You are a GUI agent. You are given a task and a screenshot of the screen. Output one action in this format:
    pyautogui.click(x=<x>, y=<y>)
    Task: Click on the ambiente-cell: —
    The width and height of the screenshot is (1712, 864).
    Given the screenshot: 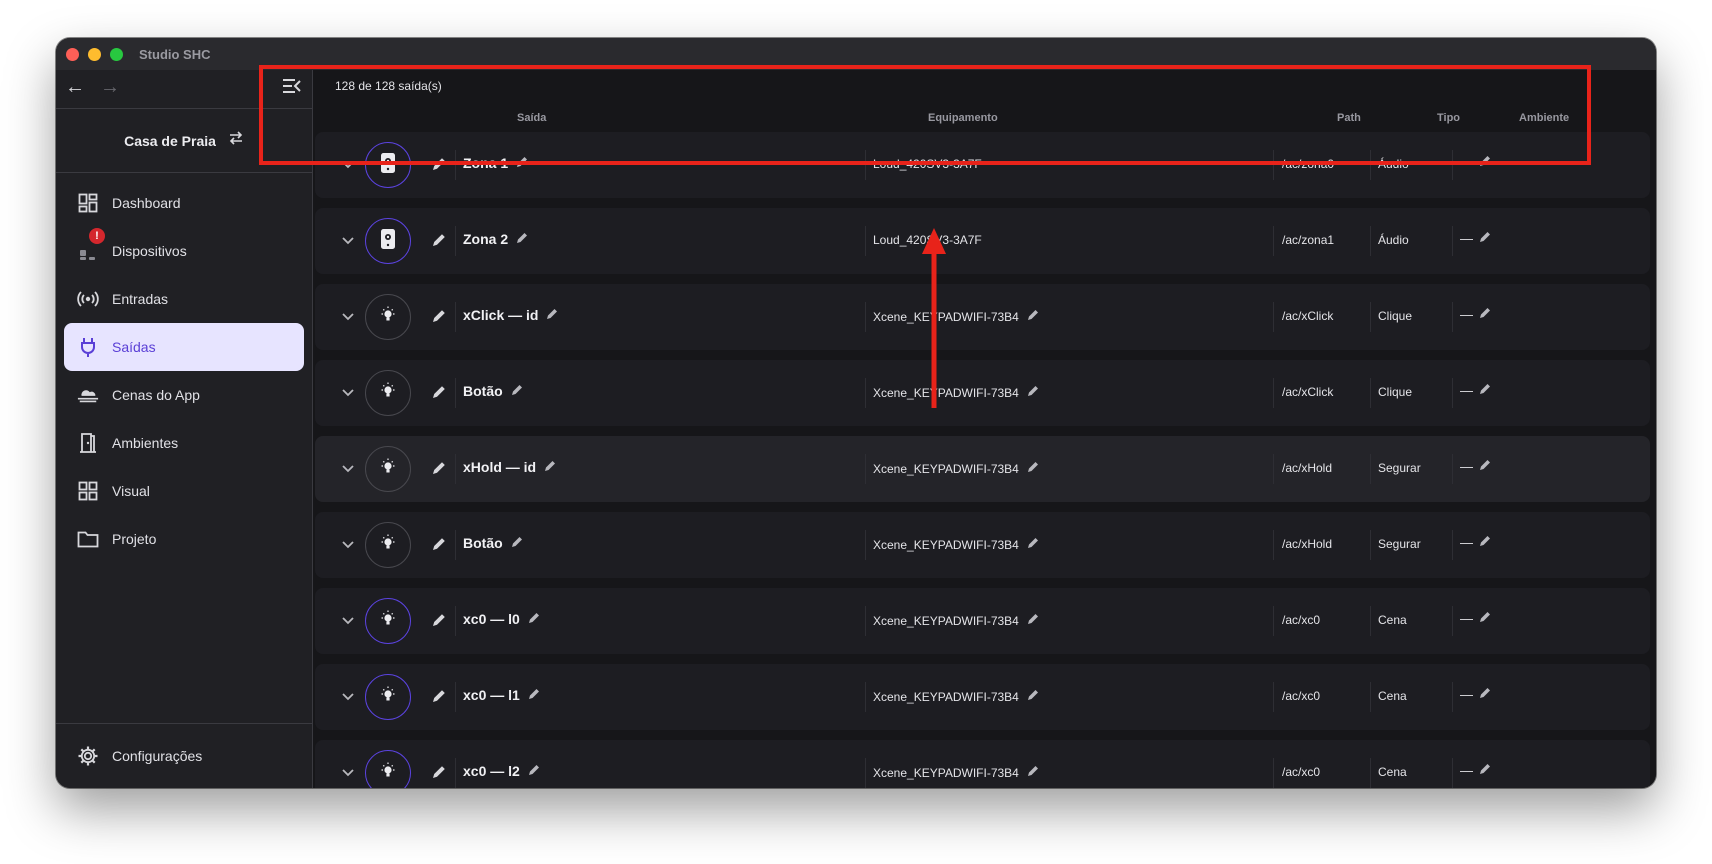 What is the action you would take?
    pyautogui.click(x=1475, y=238)
    